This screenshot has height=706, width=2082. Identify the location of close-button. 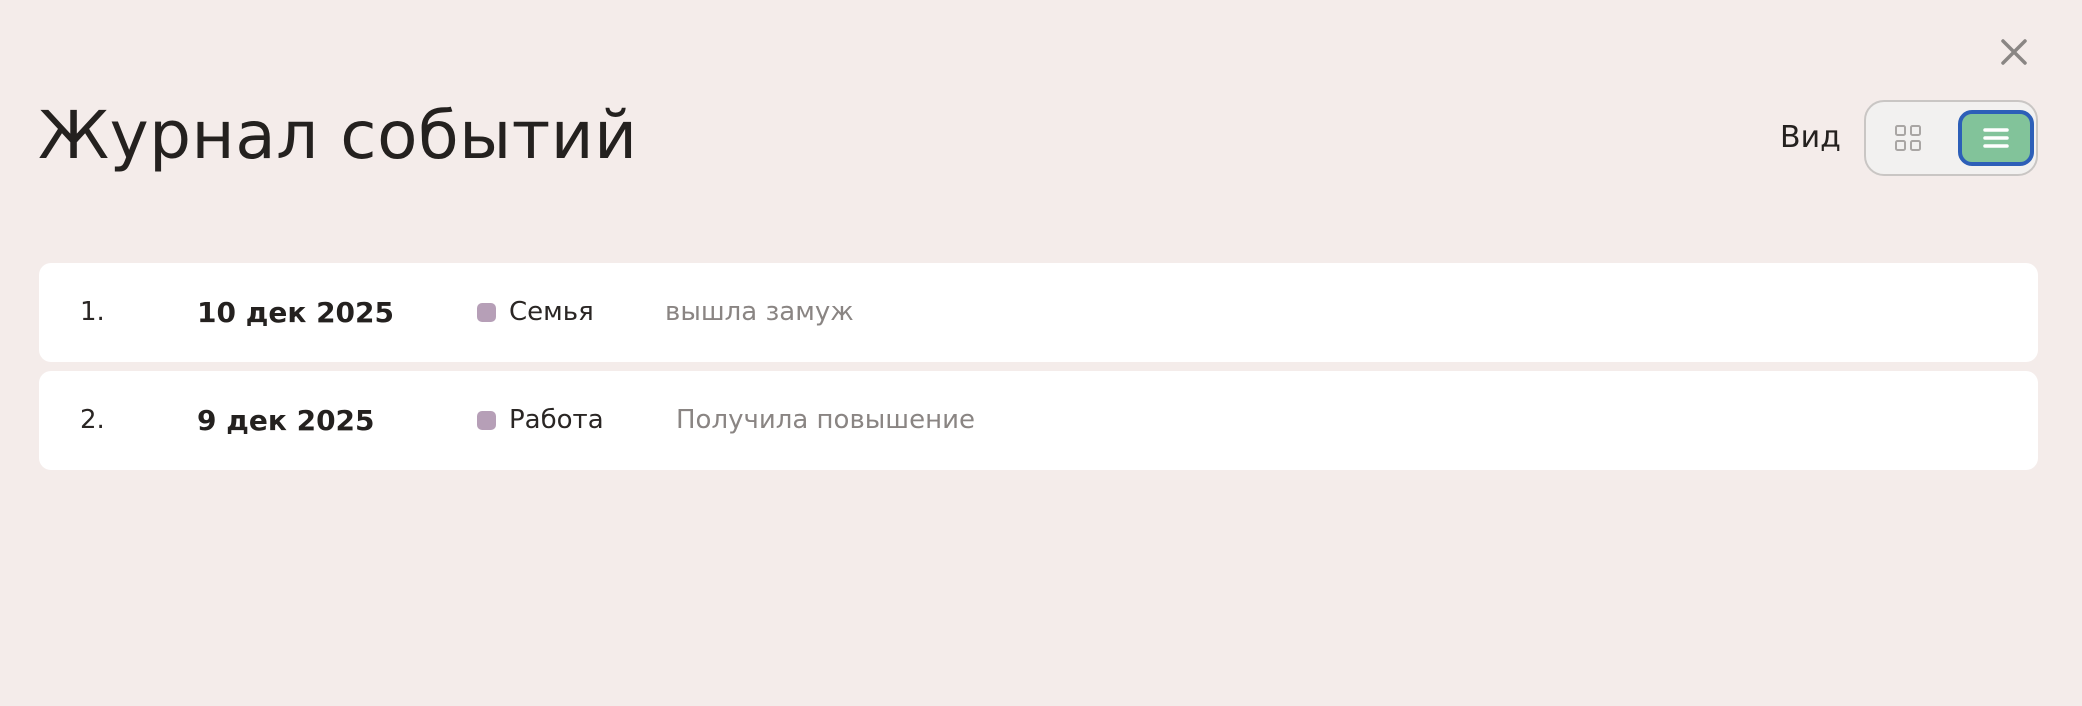
(2014, 52).